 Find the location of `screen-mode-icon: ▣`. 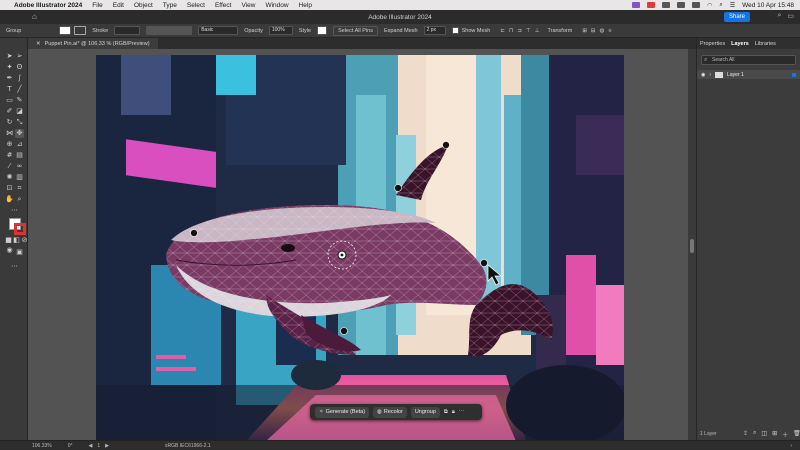

screen-mode-icon: ▣ is located at coordinates (19, 252).